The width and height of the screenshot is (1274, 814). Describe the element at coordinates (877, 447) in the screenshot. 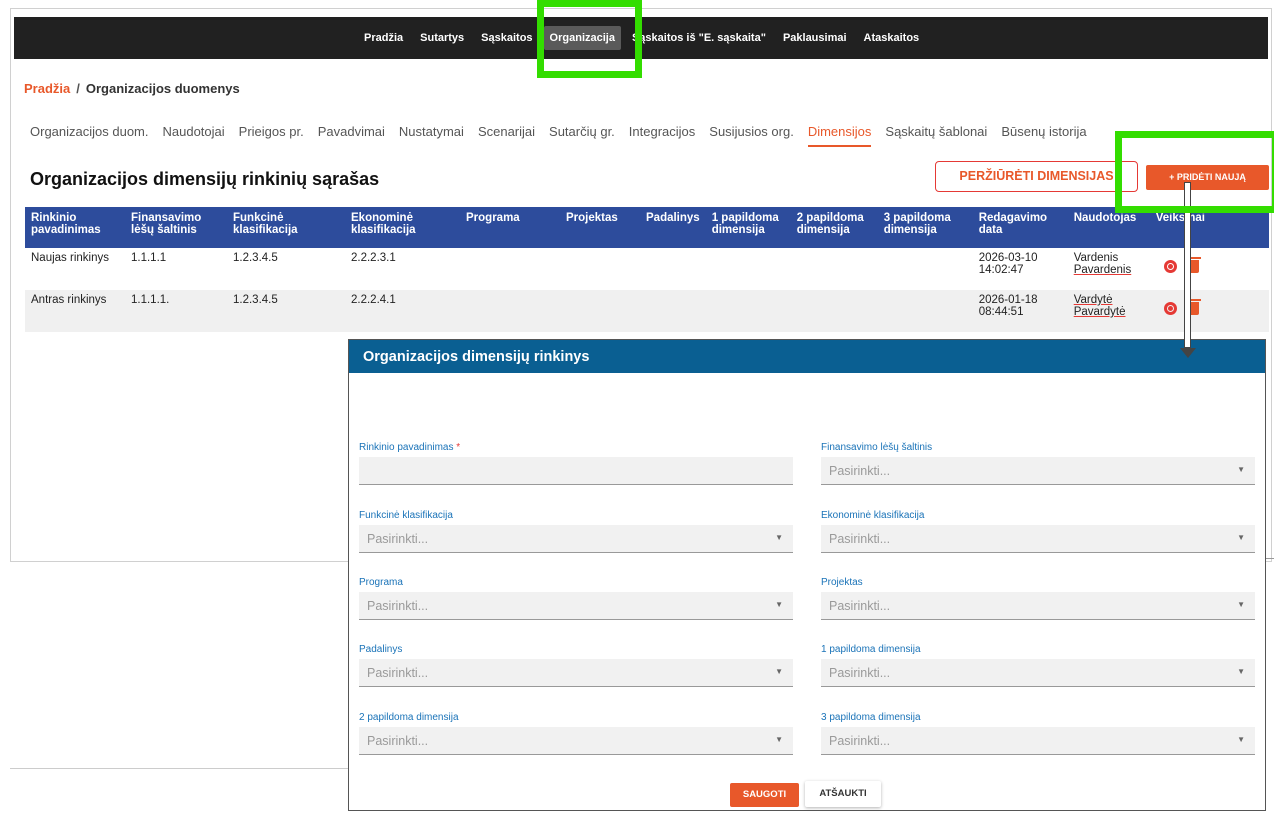

I see `fin-label: Finansavimo lėšų šaltinis` at that location.